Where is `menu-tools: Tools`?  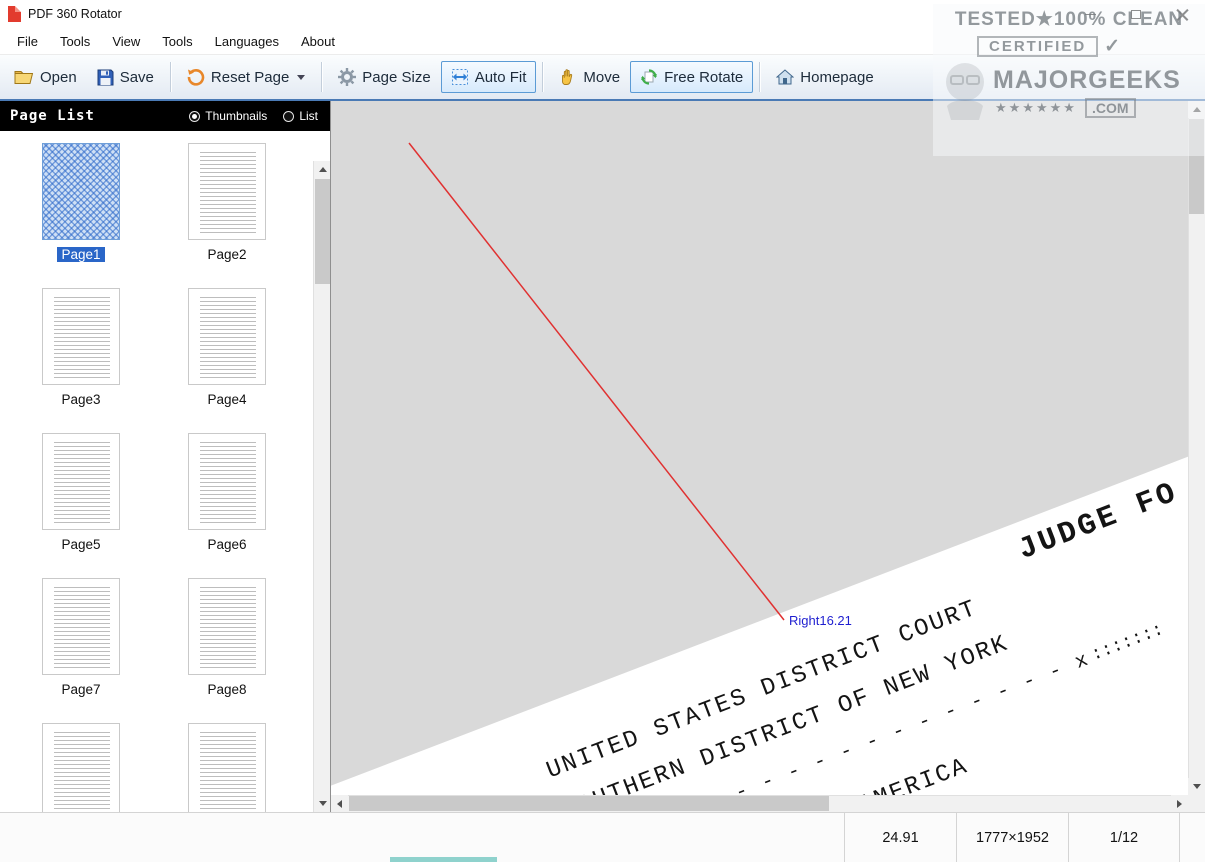 menu-tools: Tools is located at coordinates (75, 41).